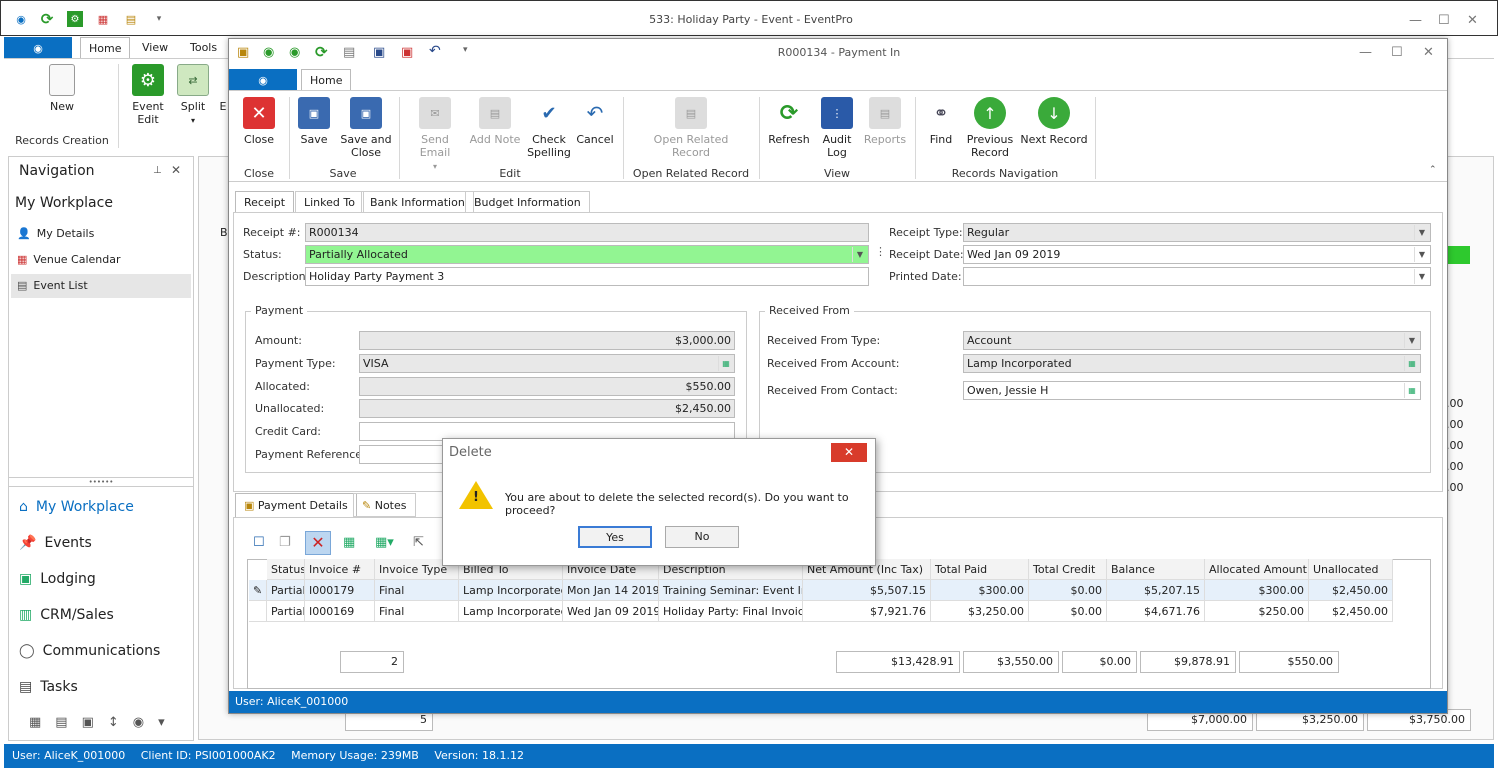 This screenshot has width=1498, height=772. I want to click on grid-cell: I000179, so click(340, 590).